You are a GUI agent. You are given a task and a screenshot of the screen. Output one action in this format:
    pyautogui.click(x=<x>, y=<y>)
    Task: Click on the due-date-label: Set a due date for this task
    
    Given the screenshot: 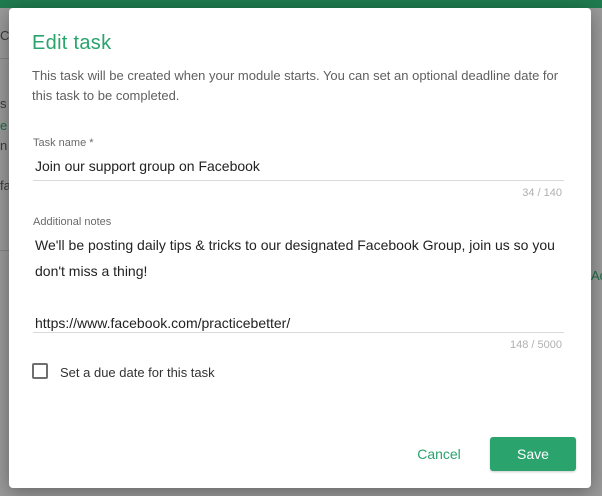 What is the action you would take?
    pyautogui.click(x=137, y=372)
    